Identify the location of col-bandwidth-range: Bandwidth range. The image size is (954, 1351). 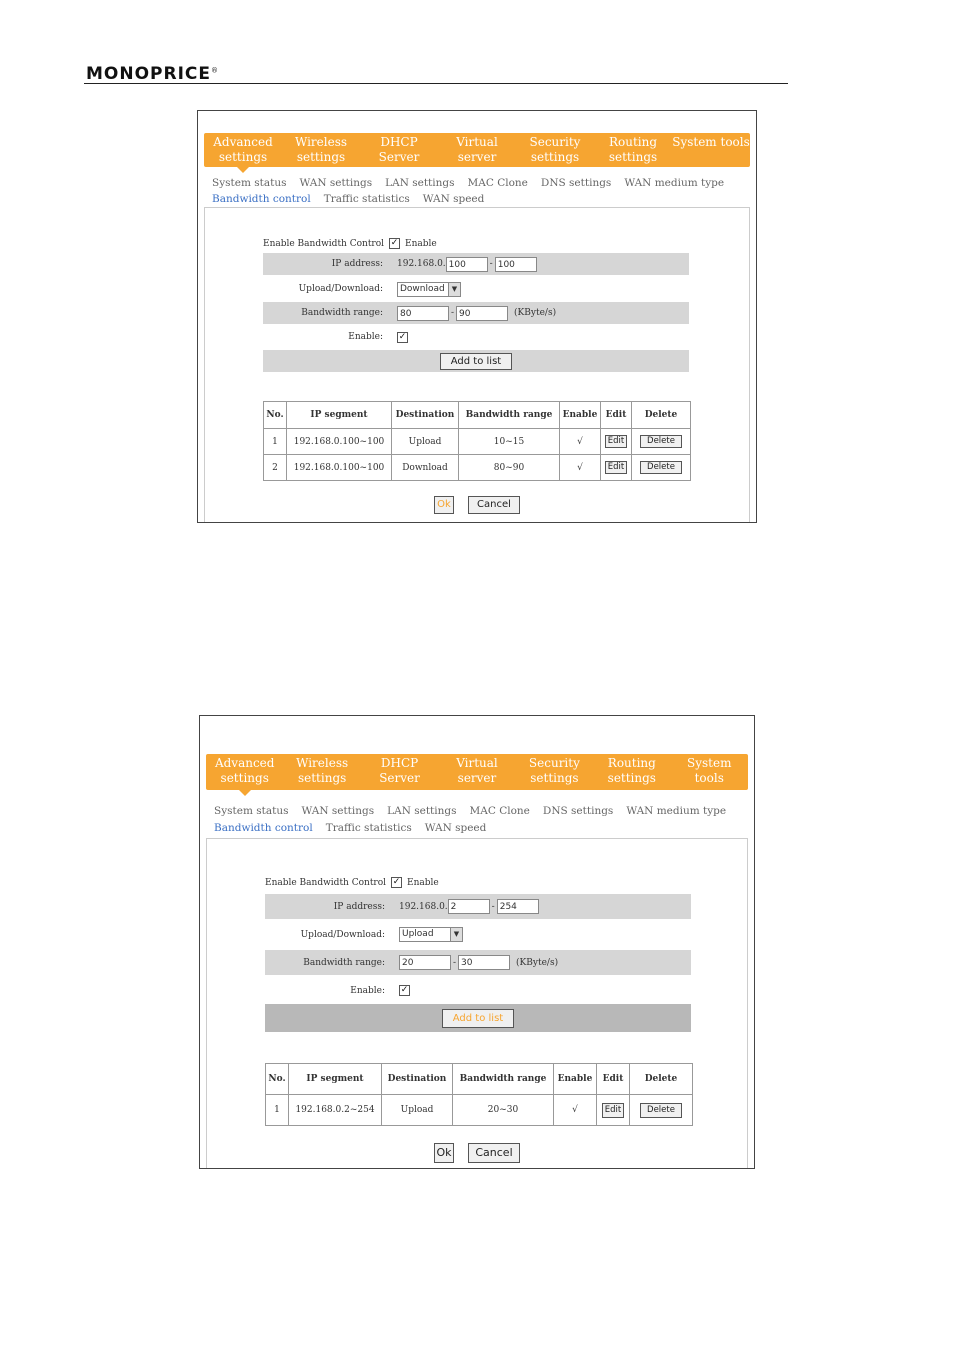
(503, 1079).